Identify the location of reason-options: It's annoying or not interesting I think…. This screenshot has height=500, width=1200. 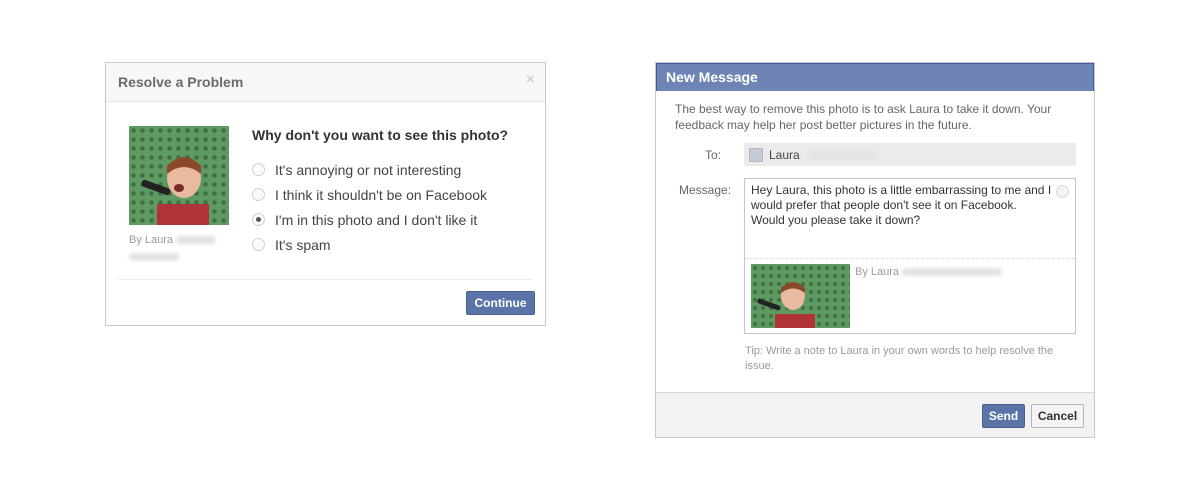
(369, 207).